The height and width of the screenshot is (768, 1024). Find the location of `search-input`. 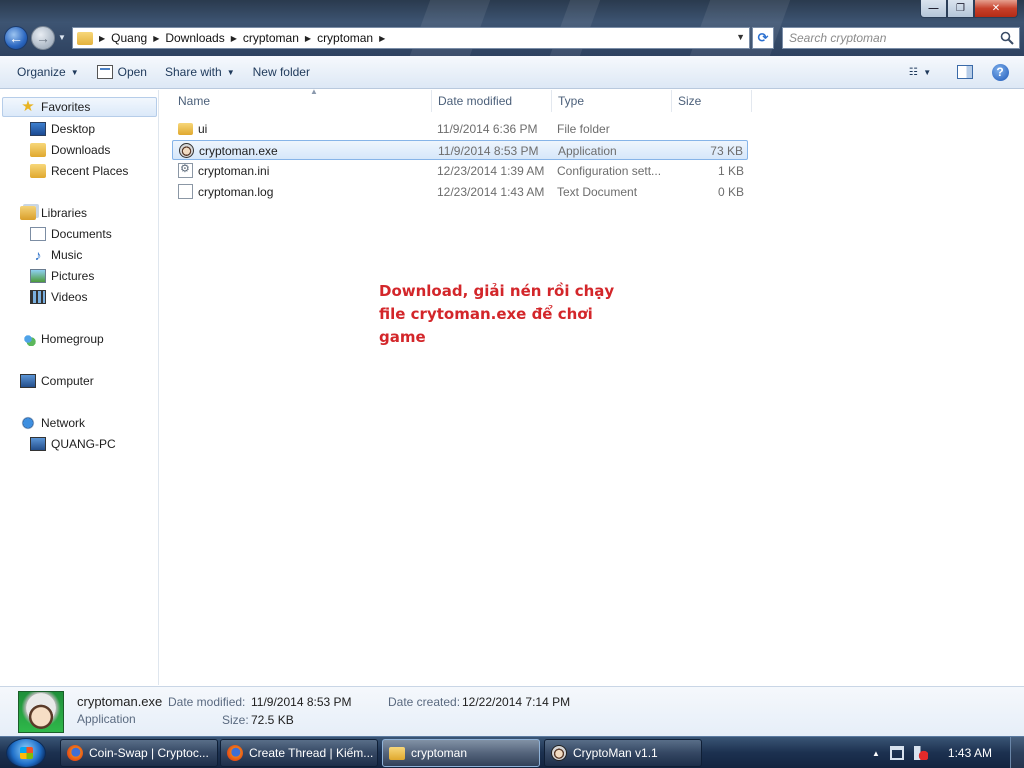

search-input is located at coordinates (889, 38).